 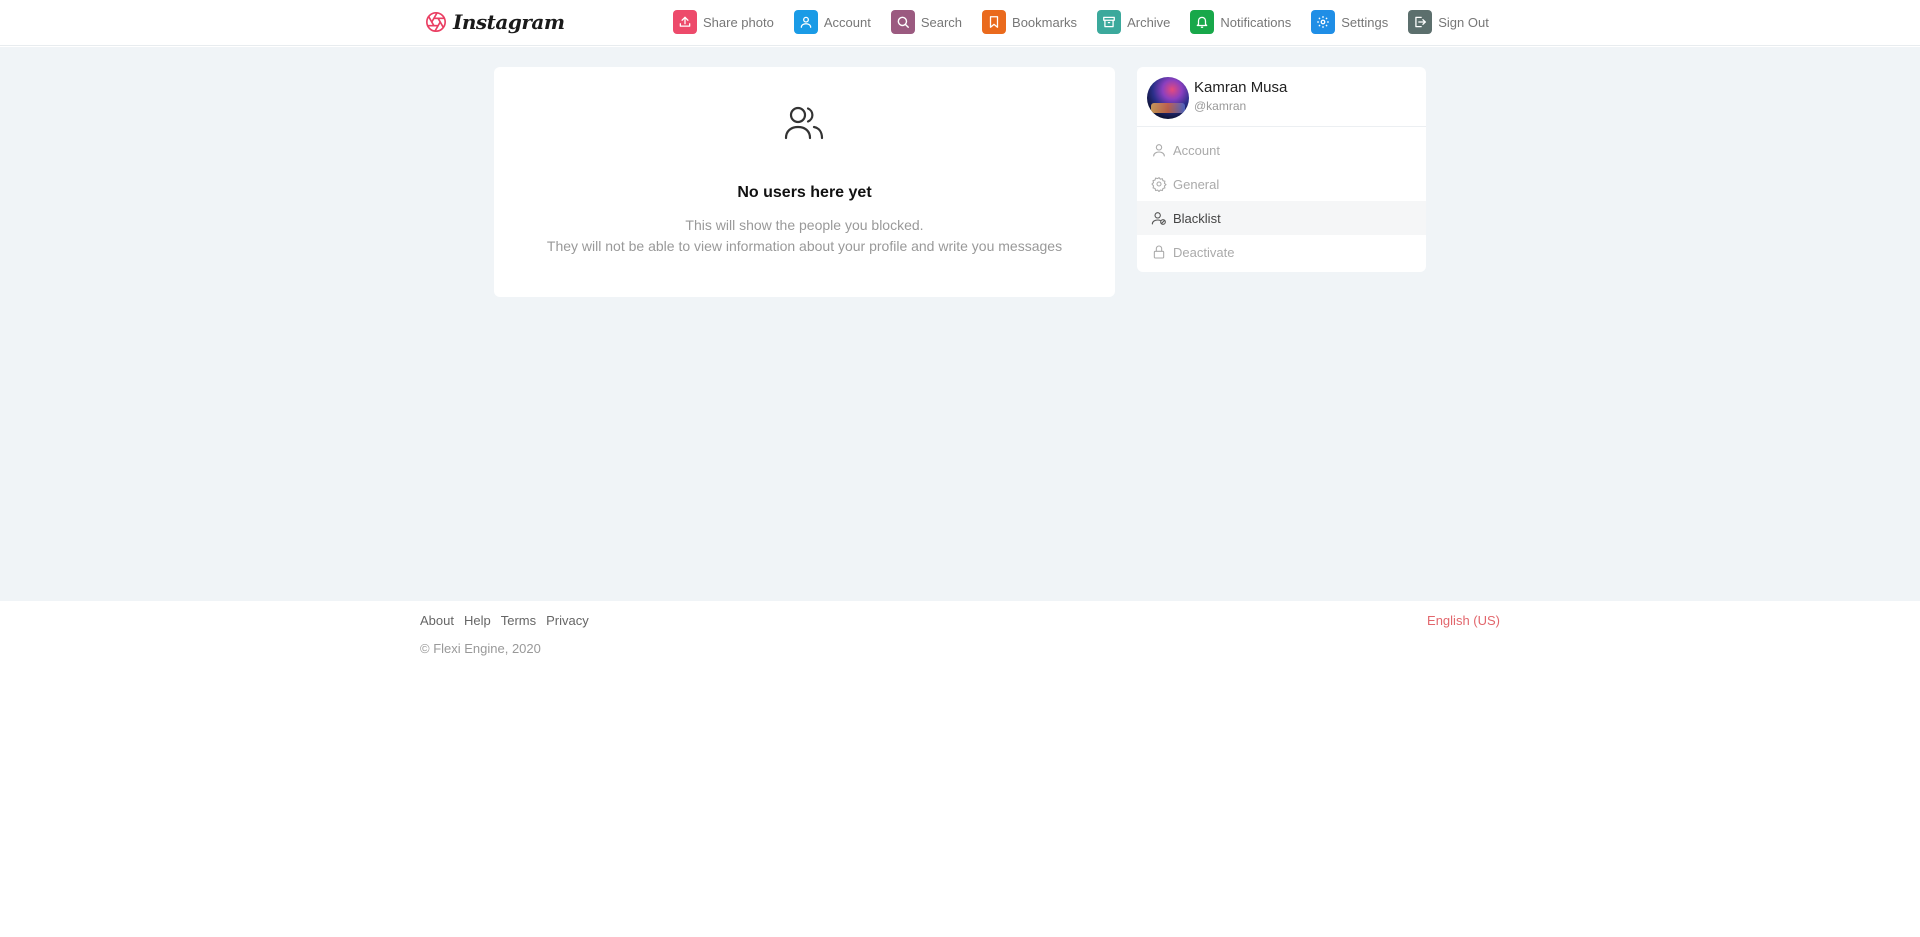 What do you see at coordinates (436, 22) in the screenshot?
I see `camera-aperture-icon` at bounding box center [436, 22].